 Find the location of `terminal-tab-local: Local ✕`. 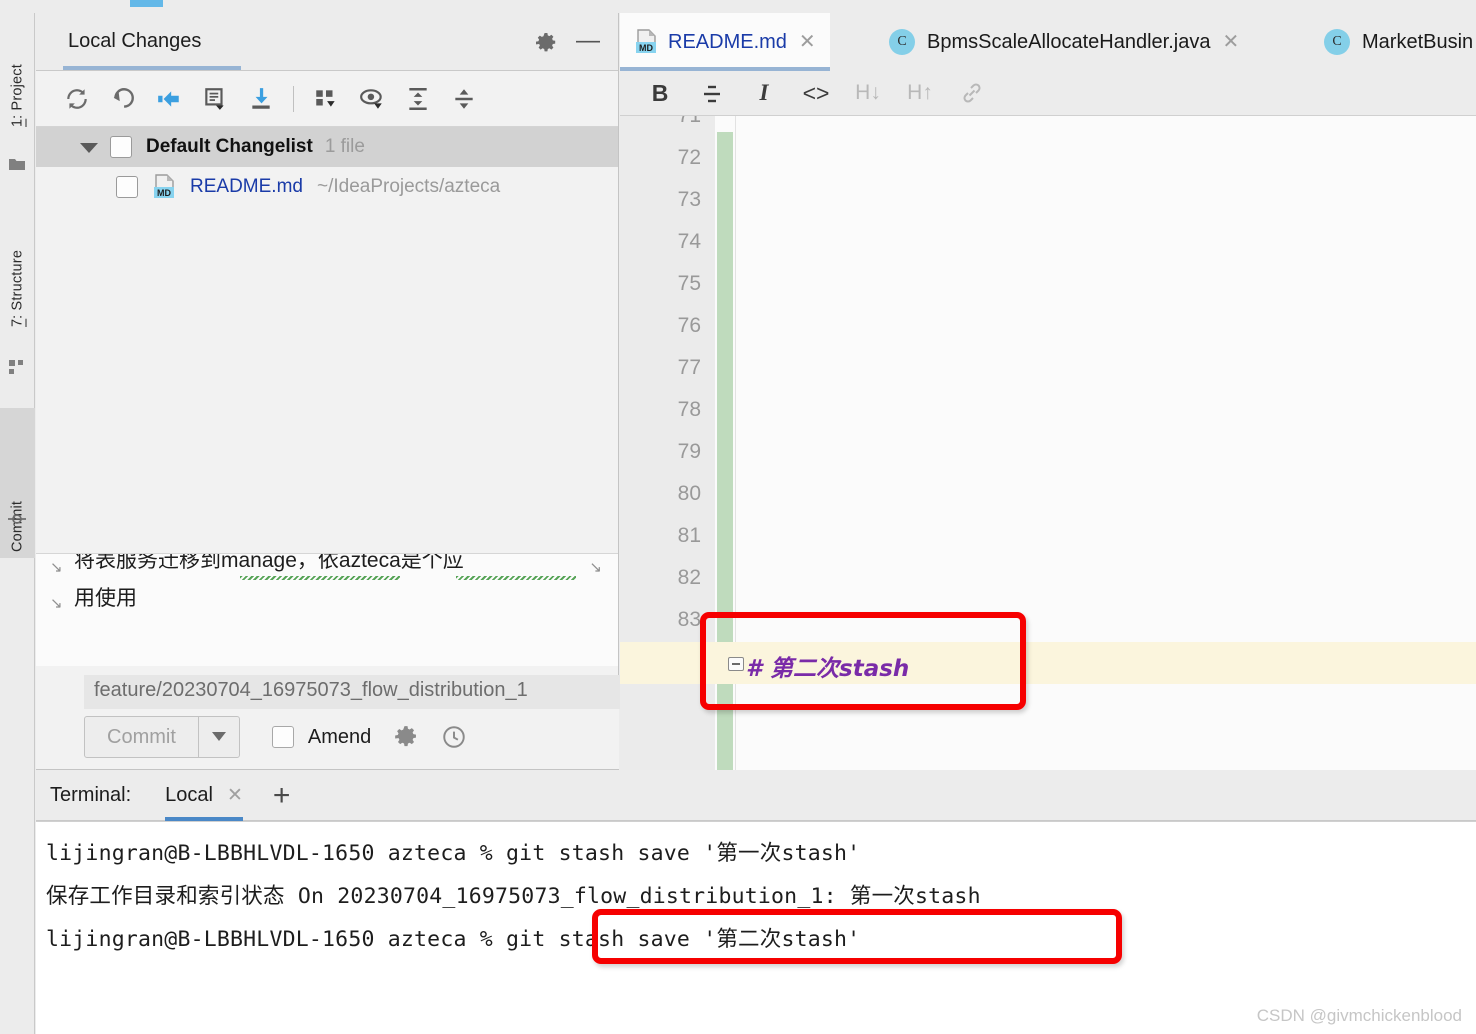

terminal-tab-local: Local ✕ is located at coordinates (204, 796).